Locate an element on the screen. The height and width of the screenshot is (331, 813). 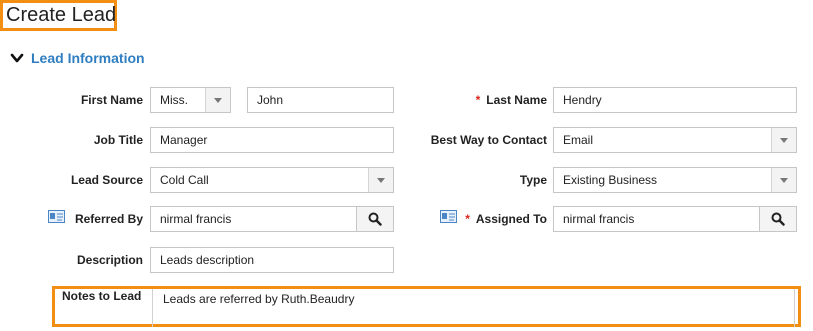
last-name-value: Hendry is located at coordinates (582, 100).